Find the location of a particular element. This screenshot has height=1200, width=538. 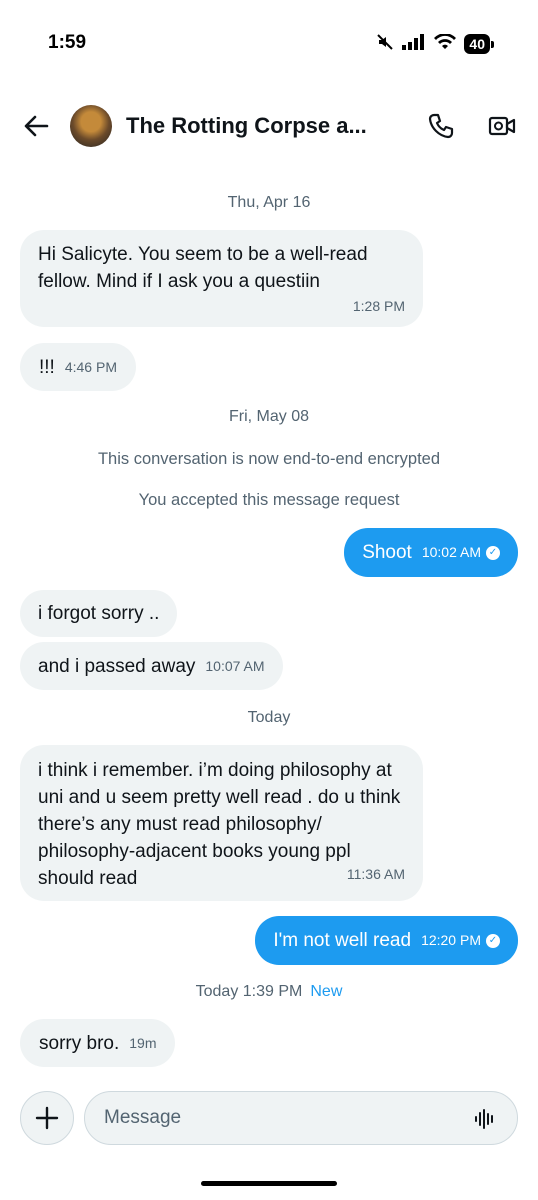

voice-waveform-icon is located at coordinates (484, 1119).